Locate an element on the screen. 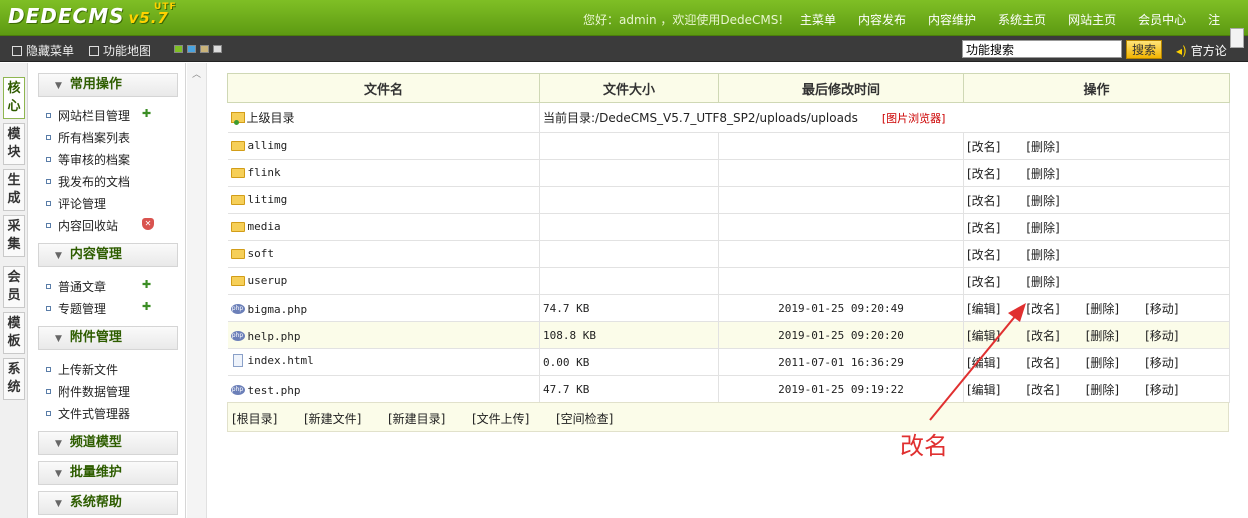  nav-content-publish: 内容发布 is located at coordinates (882, 19).